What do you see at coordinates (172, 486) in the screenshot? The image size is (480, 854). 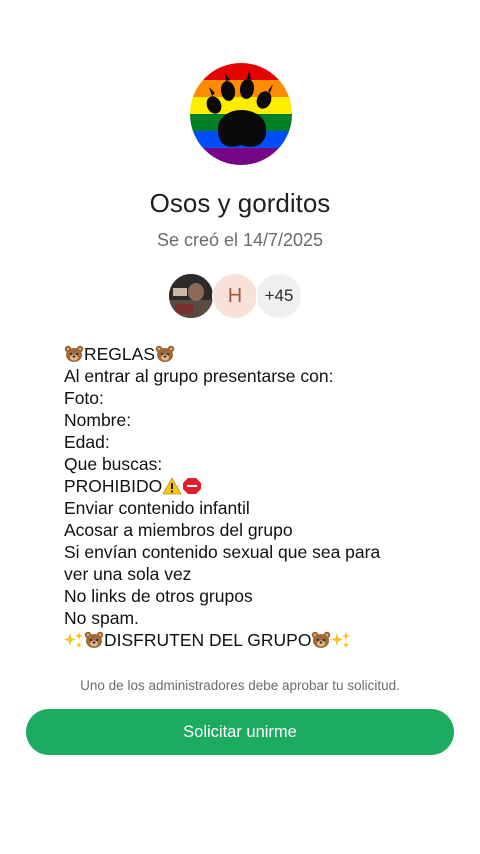 I see `warning-icon` at bounding box center [172, 486].